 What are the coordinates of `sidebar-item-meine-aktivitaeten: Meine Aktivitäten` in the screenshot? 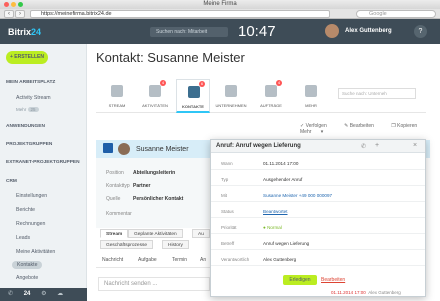 It's located at (35, 252).